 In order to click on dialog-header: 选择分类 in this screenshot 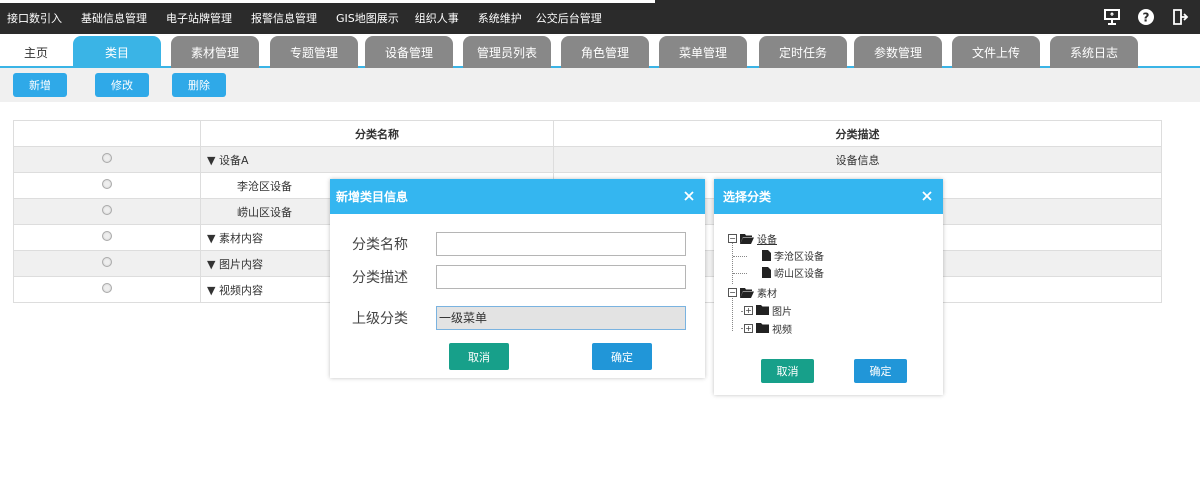, I will do `click(828, 196)`.